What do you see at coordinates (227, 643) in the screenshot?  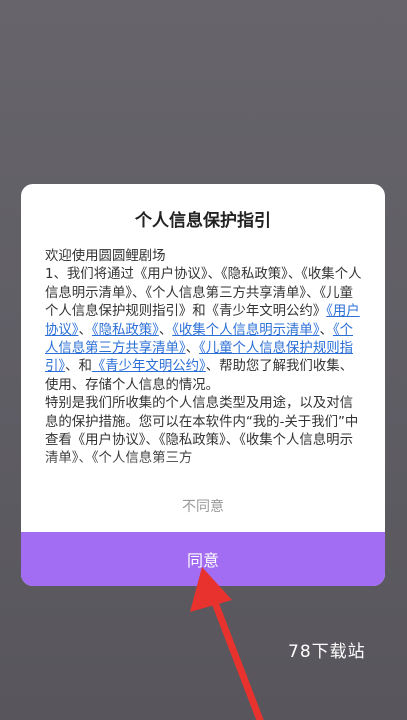 I see `red-arrow-icon` at bounding box center [227, 643].